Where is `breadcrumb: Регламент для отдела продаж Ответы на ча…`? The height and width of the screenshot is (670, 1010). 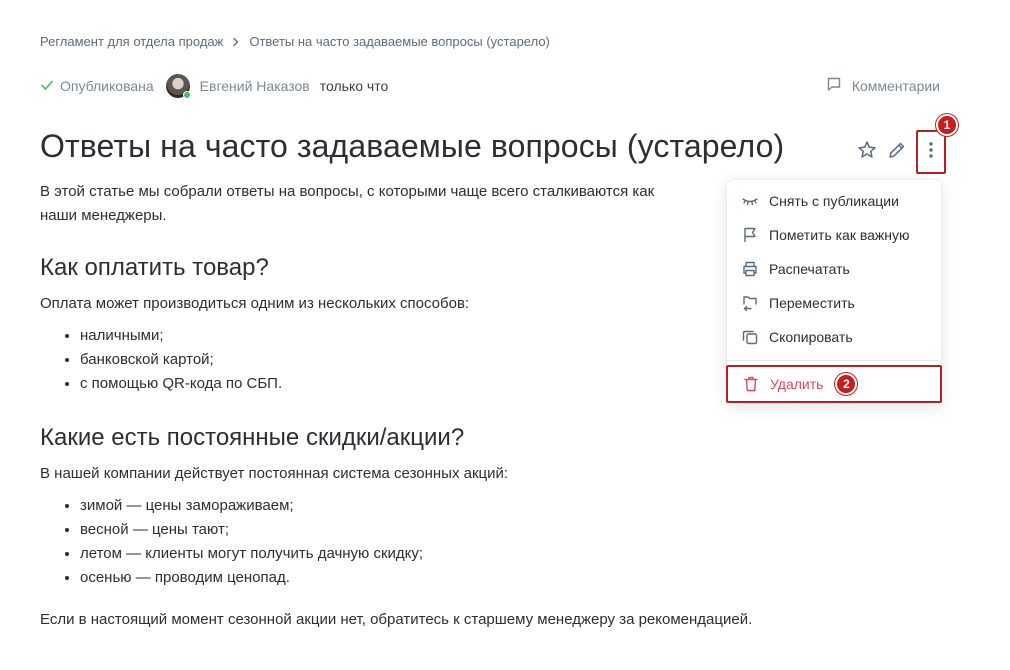 breadcrumb: Регламент для отдела продаж Ответы на ча… is located at coordinates (295, 41).